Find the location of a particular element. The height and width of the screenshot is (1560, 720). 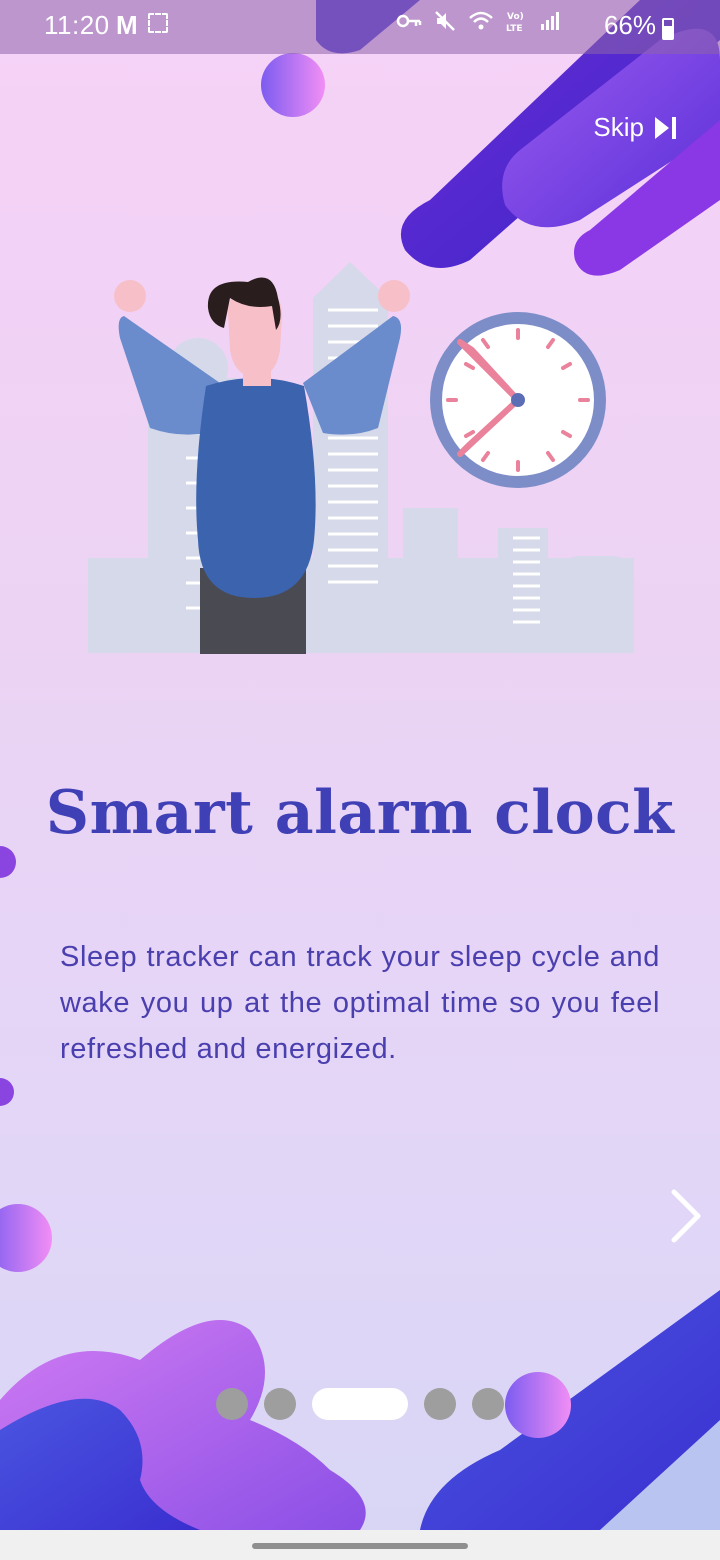

battery-percent: 66% is located at coordinates (629, 25).